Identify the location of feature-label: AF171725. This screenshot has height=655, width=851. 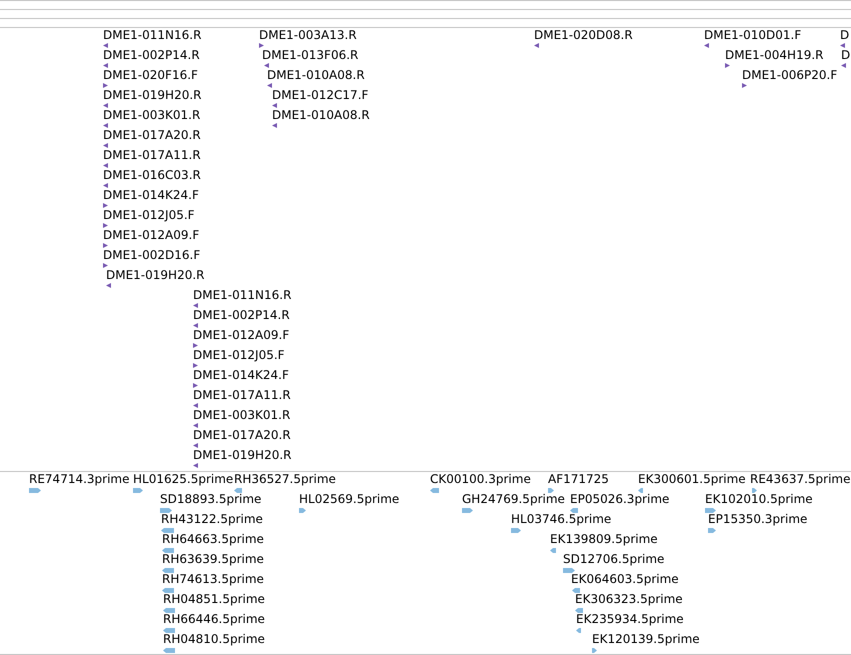
(578, 479).